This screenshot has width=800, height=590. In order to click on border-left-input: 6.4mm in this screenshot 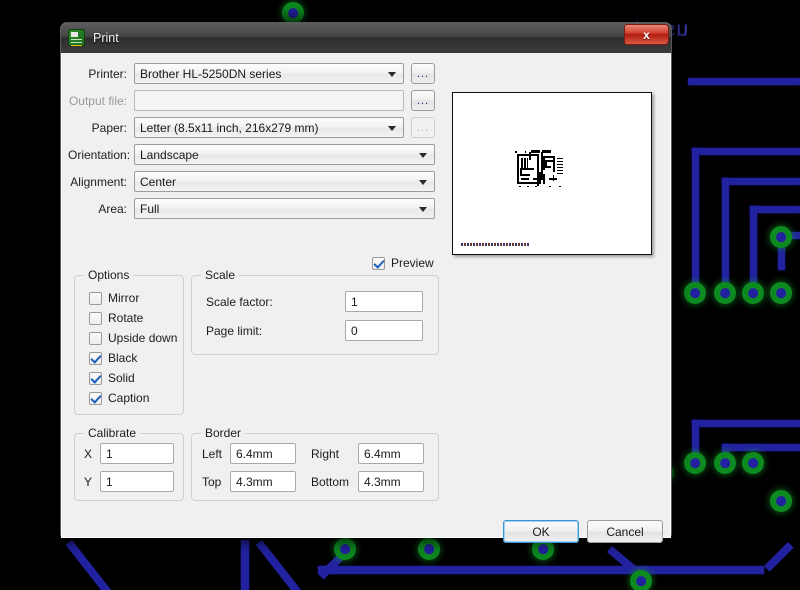, I will do `click(263, 453)`.